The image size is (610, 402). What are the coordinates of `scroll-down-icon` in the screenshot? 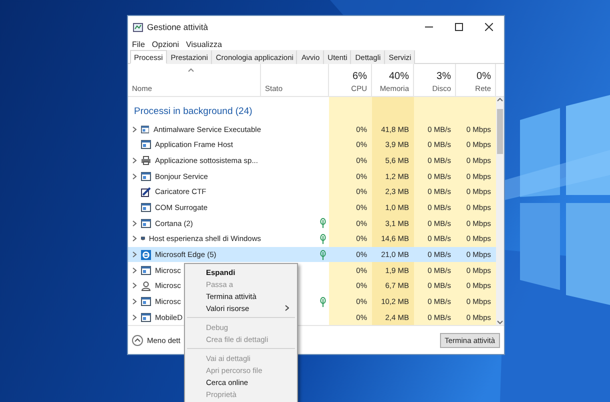 It's located at (500, 322).